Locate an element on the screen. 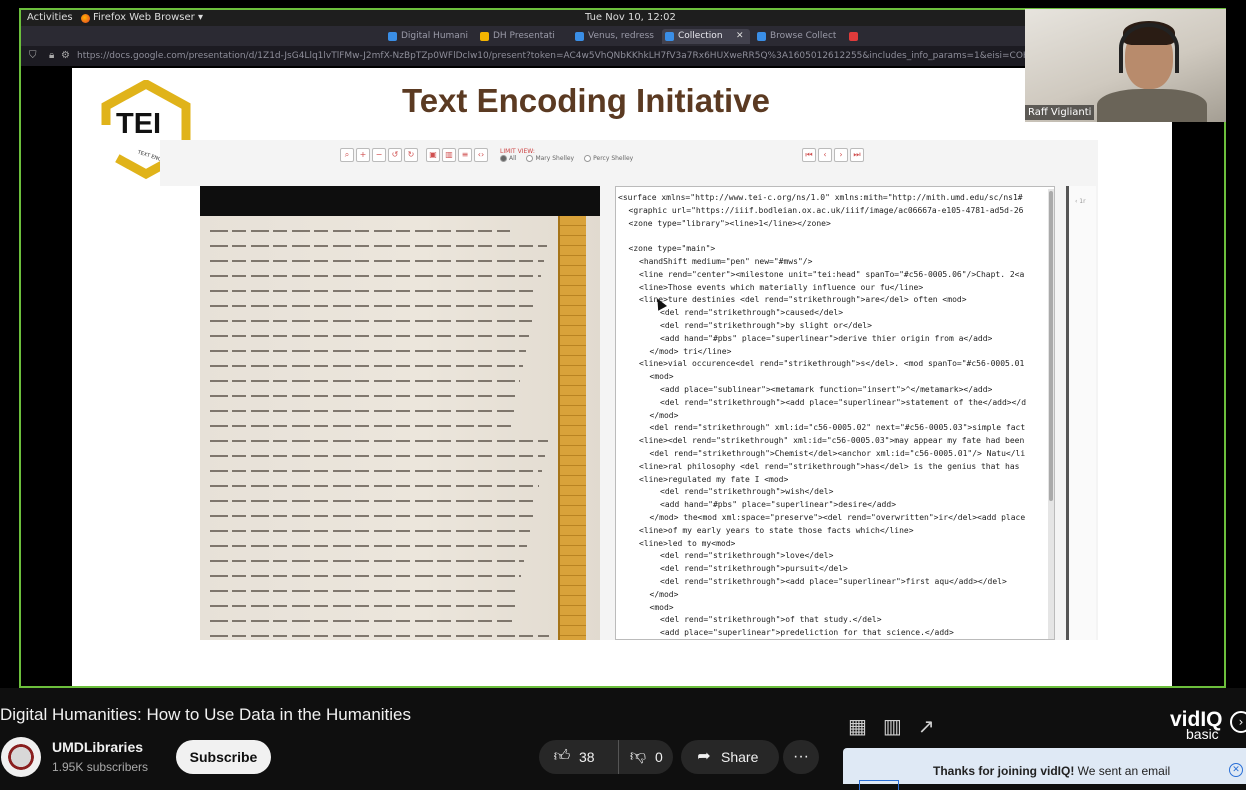  browser-tab: Browse Collect is located at coordinates (795, 36).